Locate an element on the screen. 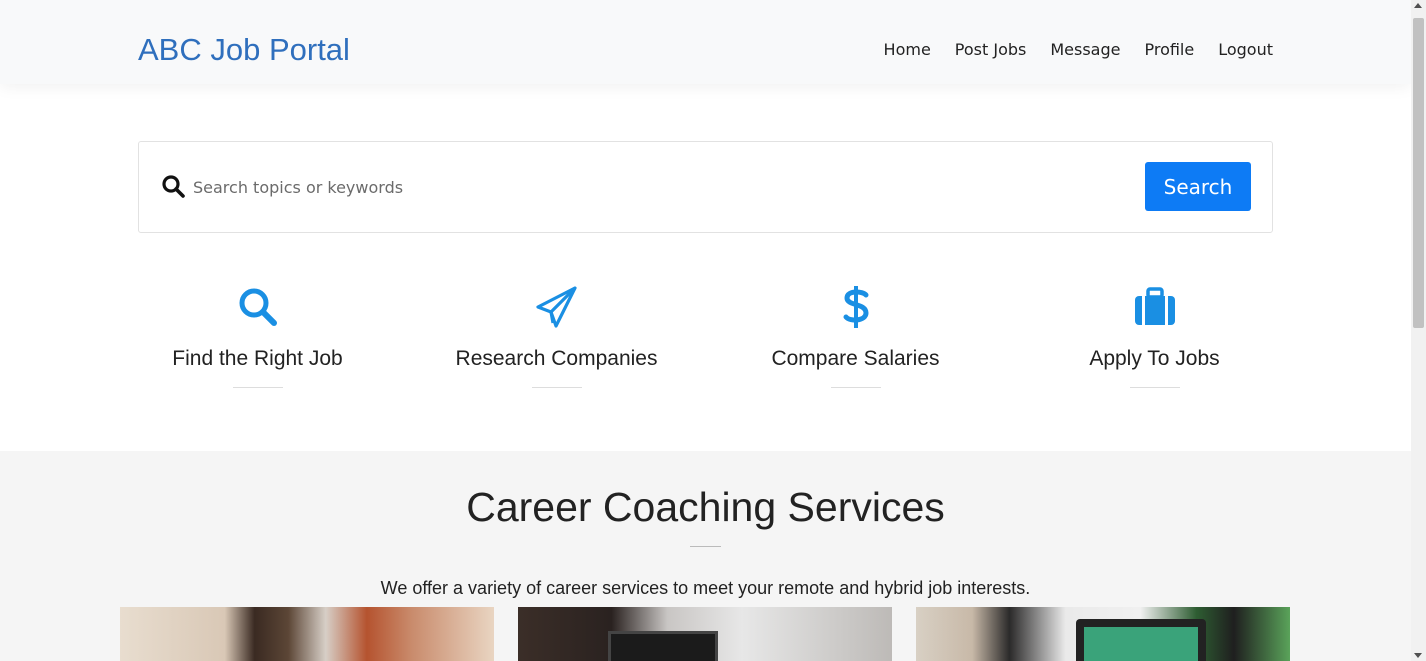  laptop-screen-image is located at coordinates (663, 646).